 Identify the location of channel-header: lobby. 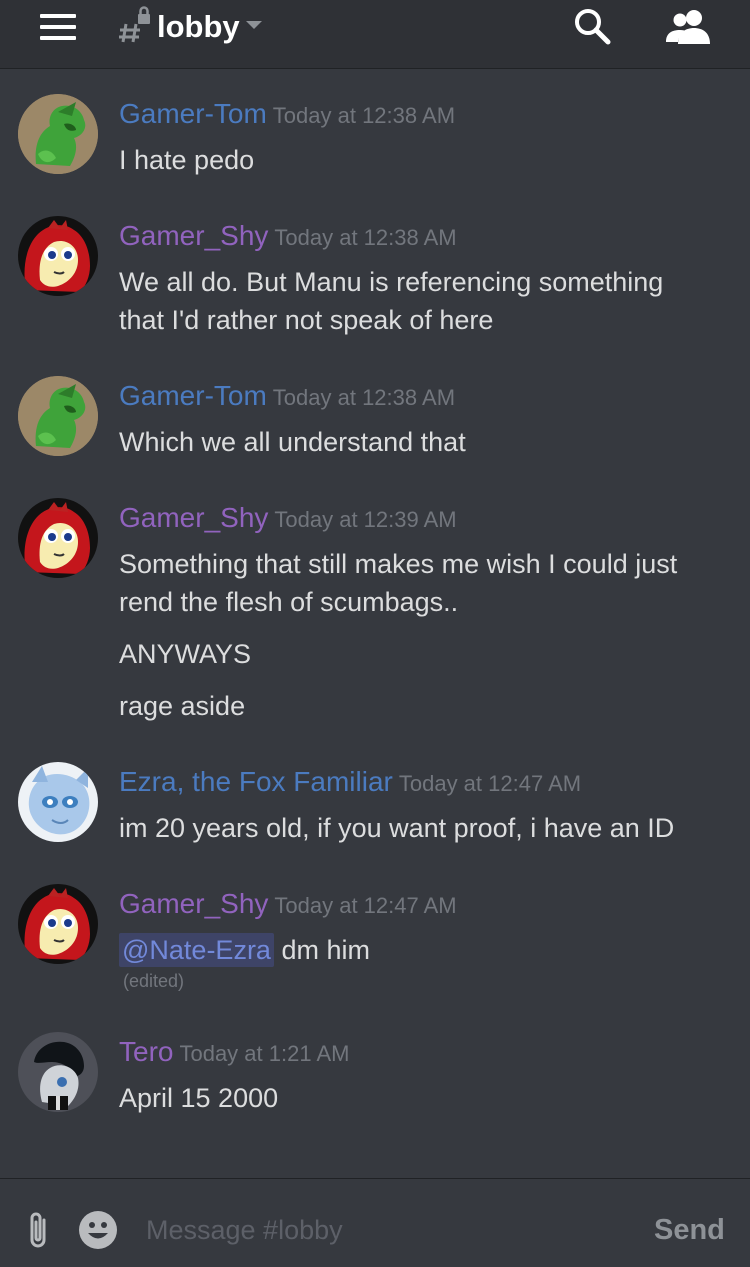
(375, 34).